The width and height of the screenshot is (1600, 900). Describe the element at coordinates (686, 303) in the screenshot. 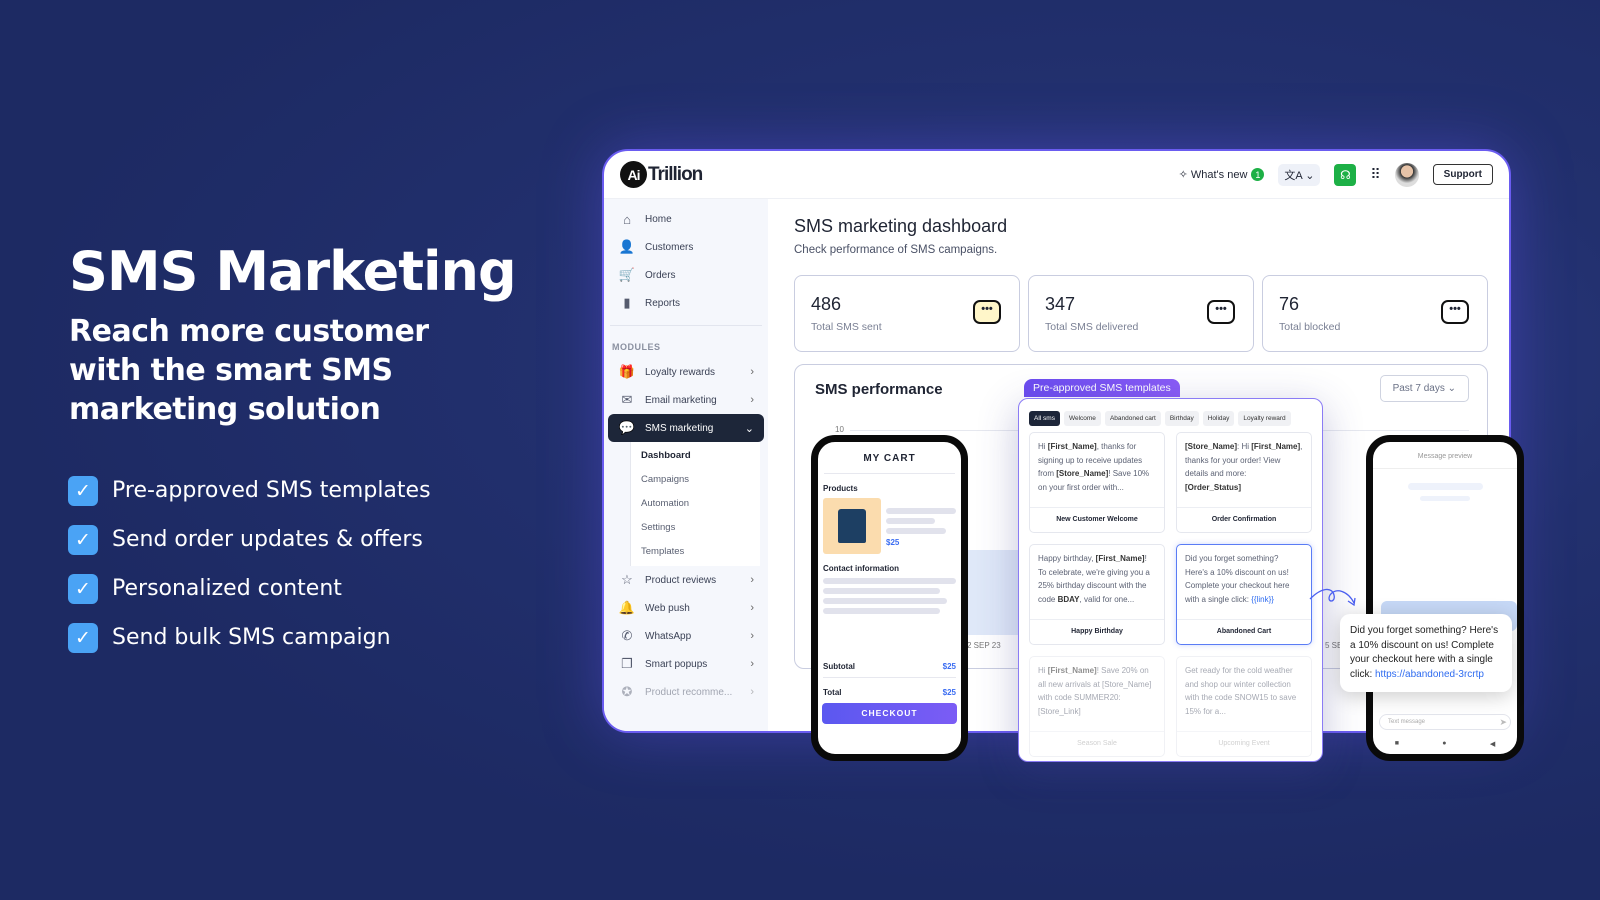

I see `sidebar-item-reports: ▮ Reports` at that location.